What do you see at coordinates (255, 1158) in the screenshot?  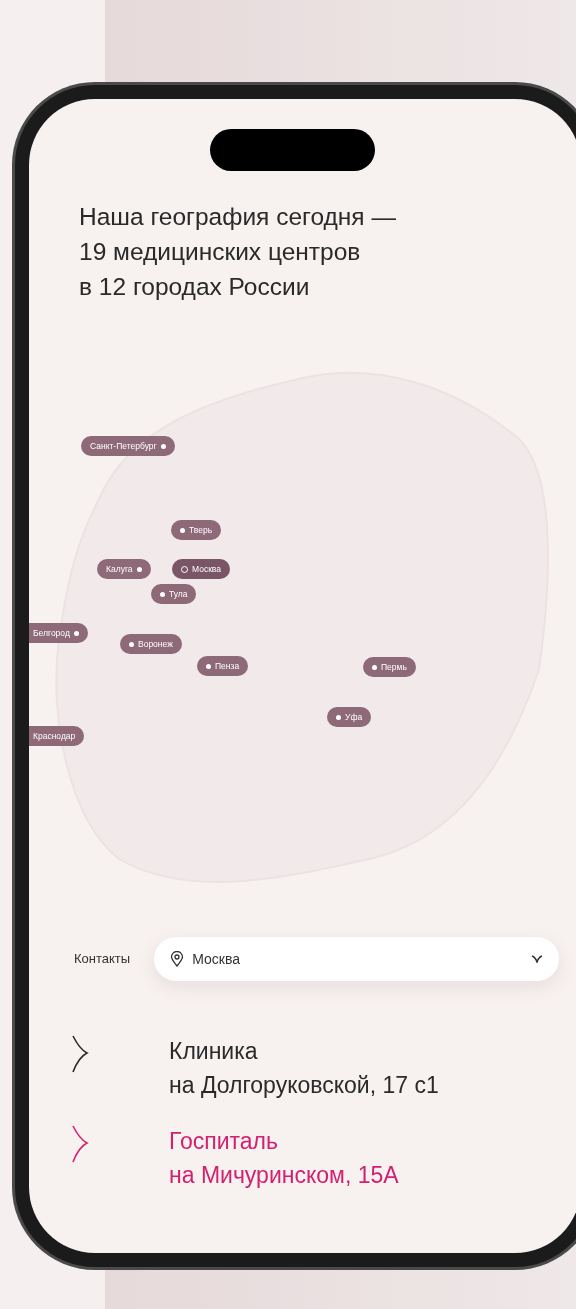 I see `clinic-link: Госпиталь на Мичуринском, 15А` at bounding box center [255, 1158].